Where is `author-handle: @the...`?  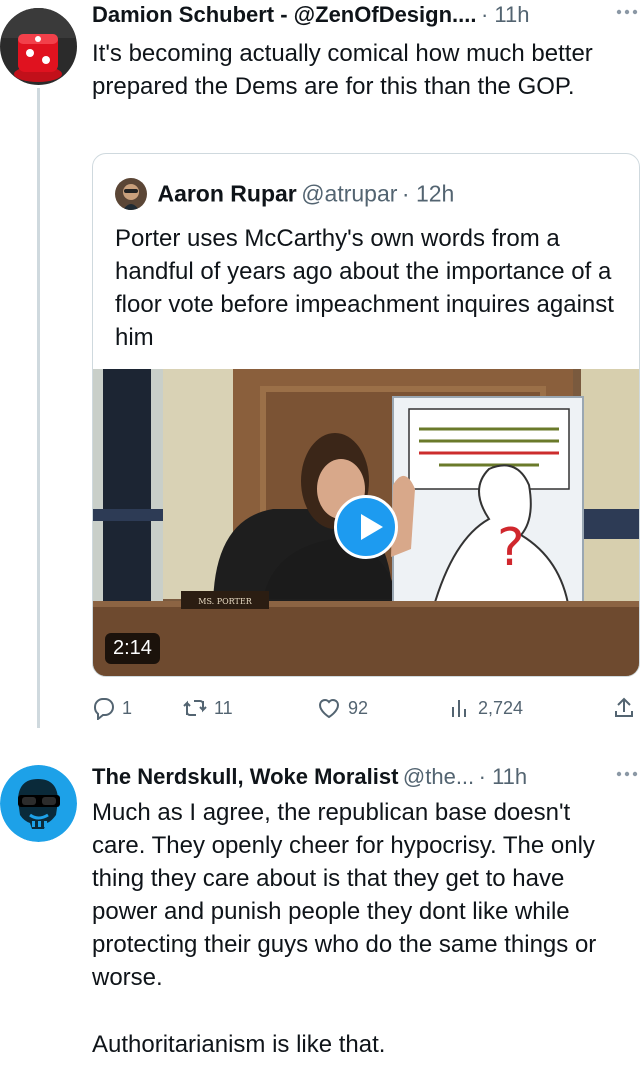
author-handle: @the... is located at coordinates (438, 776).